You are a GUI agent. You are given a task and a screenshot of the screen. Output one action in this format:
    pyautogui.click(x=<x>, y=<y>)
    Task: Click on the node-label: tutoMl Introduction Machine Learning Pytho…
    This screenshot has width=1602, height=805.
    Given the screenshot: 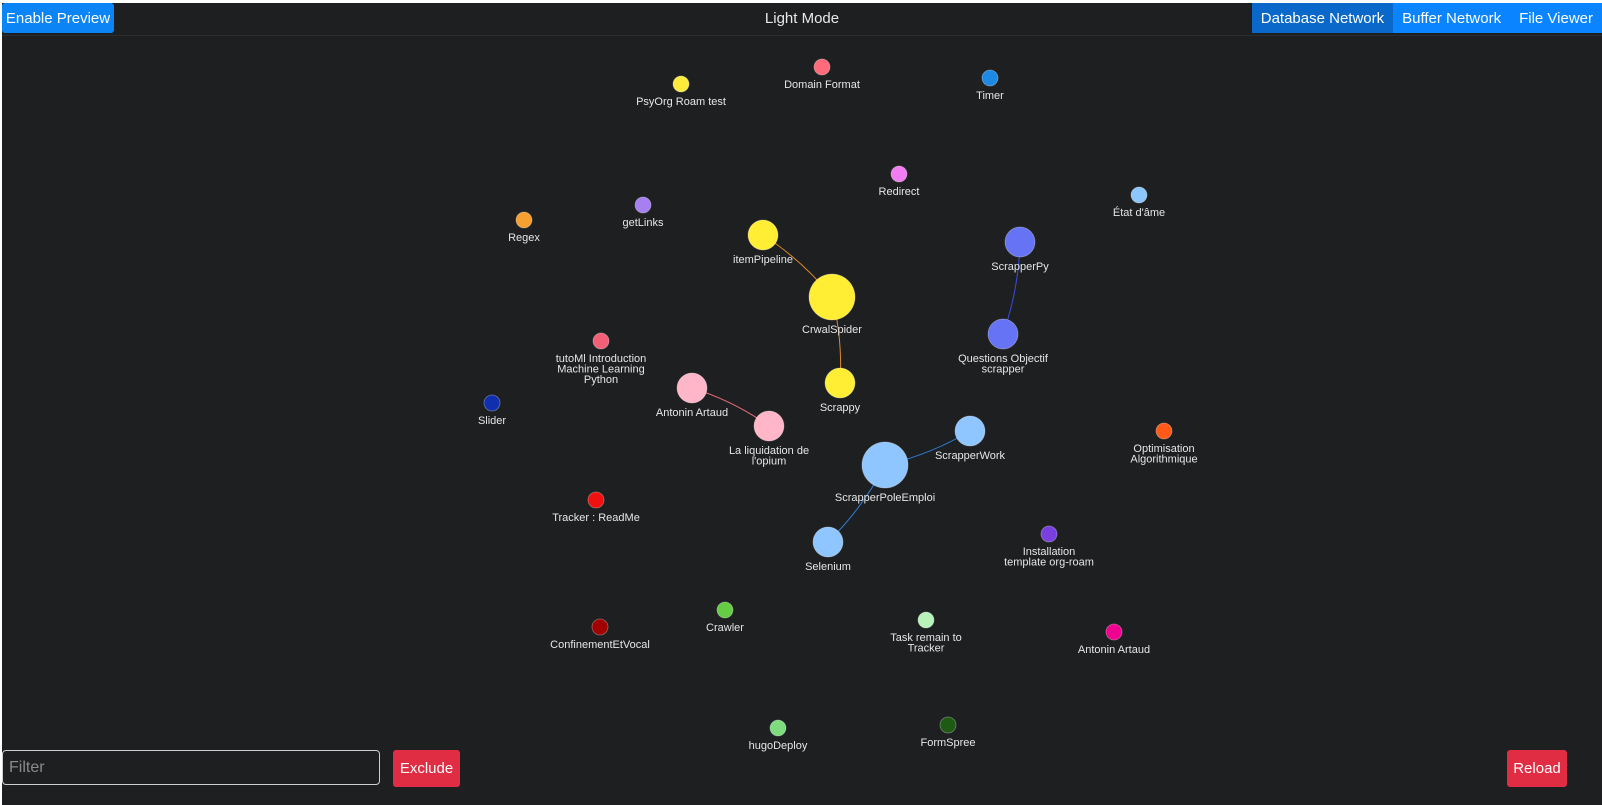 What is the action you would take?
    pyautogui.click(x=601, y=369)
    